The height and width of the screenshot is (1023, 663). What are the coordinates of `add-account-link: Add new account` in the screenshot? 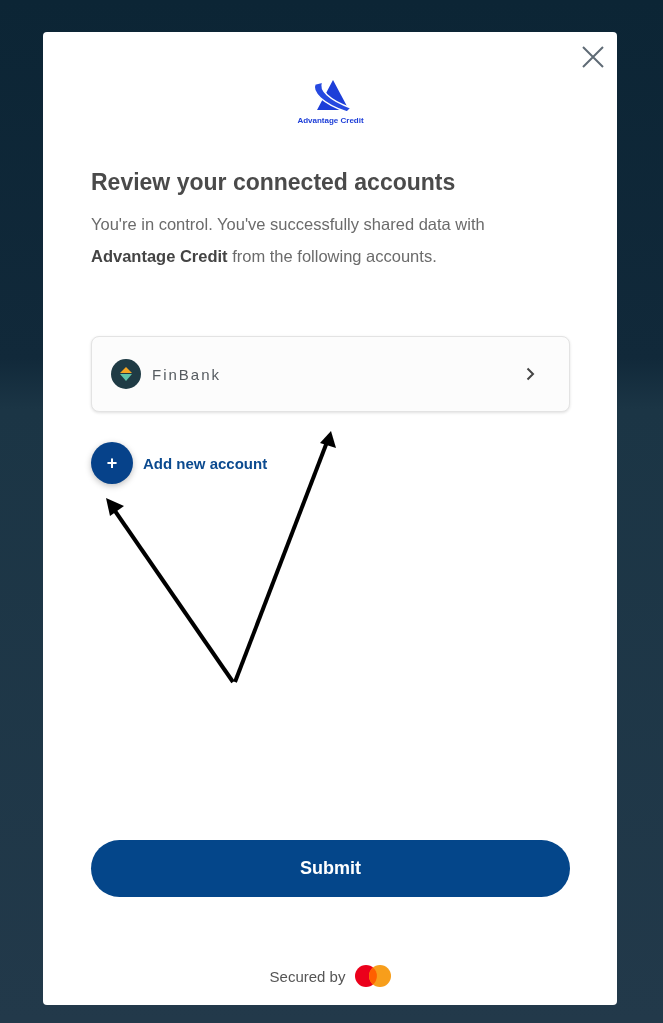 It's located at (205, 463).